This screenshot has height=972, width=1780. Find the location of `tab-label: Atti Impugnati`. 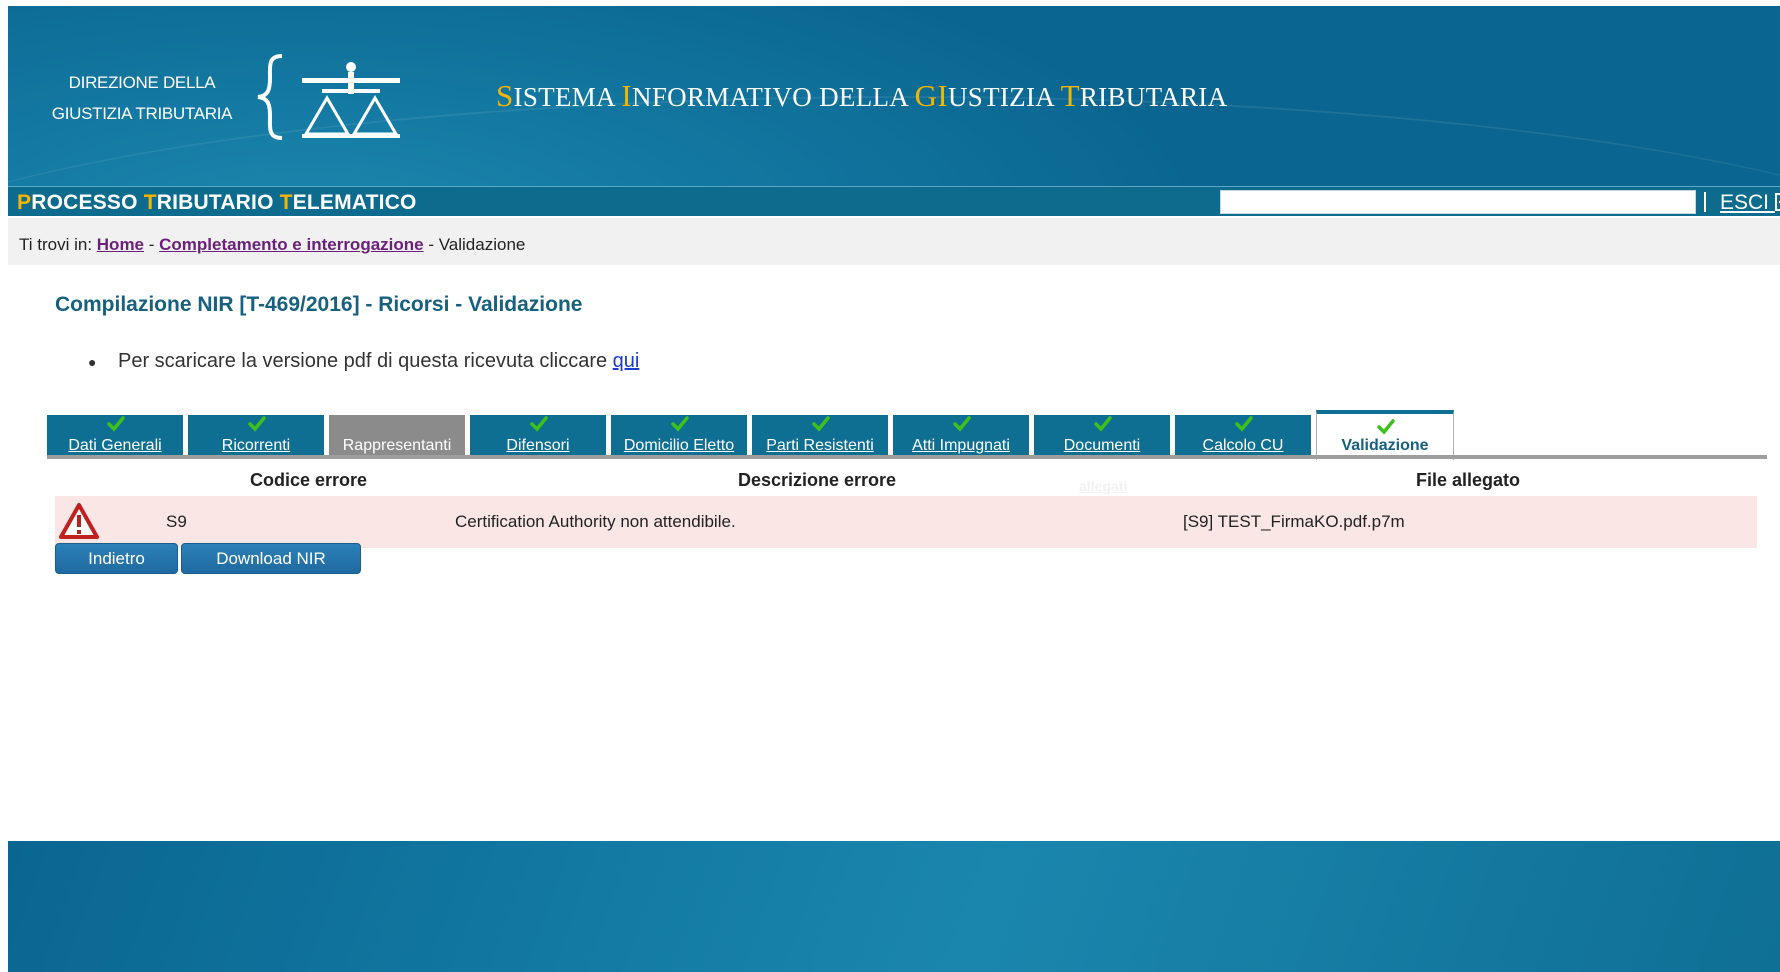

tab-label: Atti Impugnati is located at coordinates (961, 445).